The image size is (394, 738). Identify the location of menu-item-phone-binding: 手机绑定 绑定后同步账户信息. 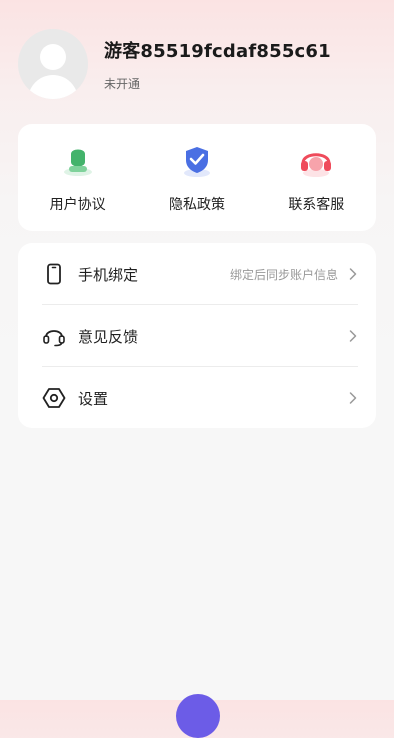
(200, 274).